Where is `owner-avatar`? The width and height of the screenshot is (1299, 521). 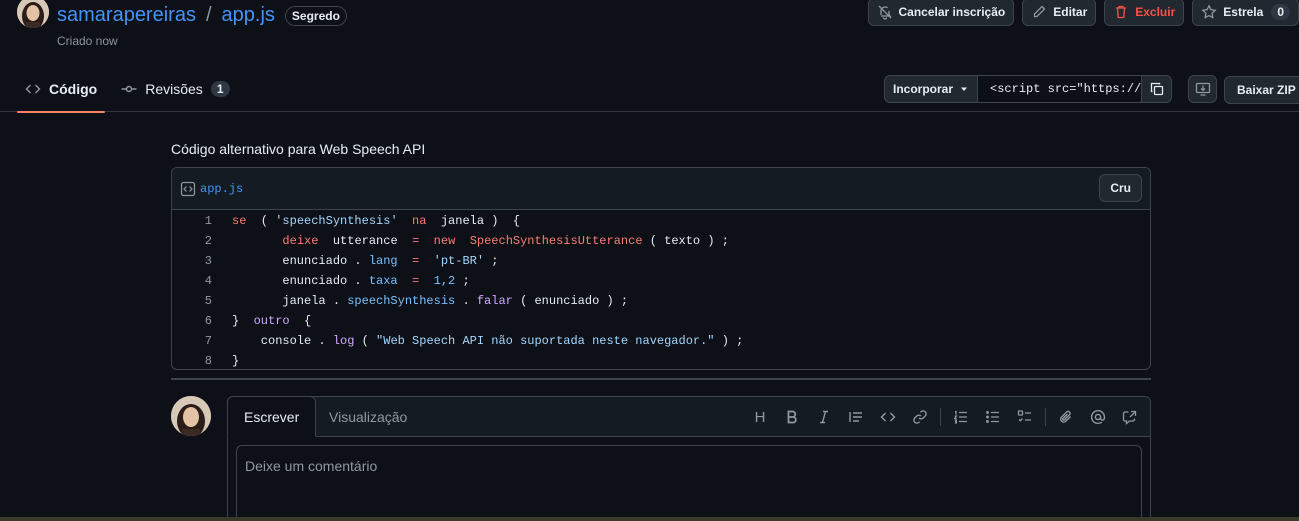
owner-avatar is located at coordinates (33, 14).